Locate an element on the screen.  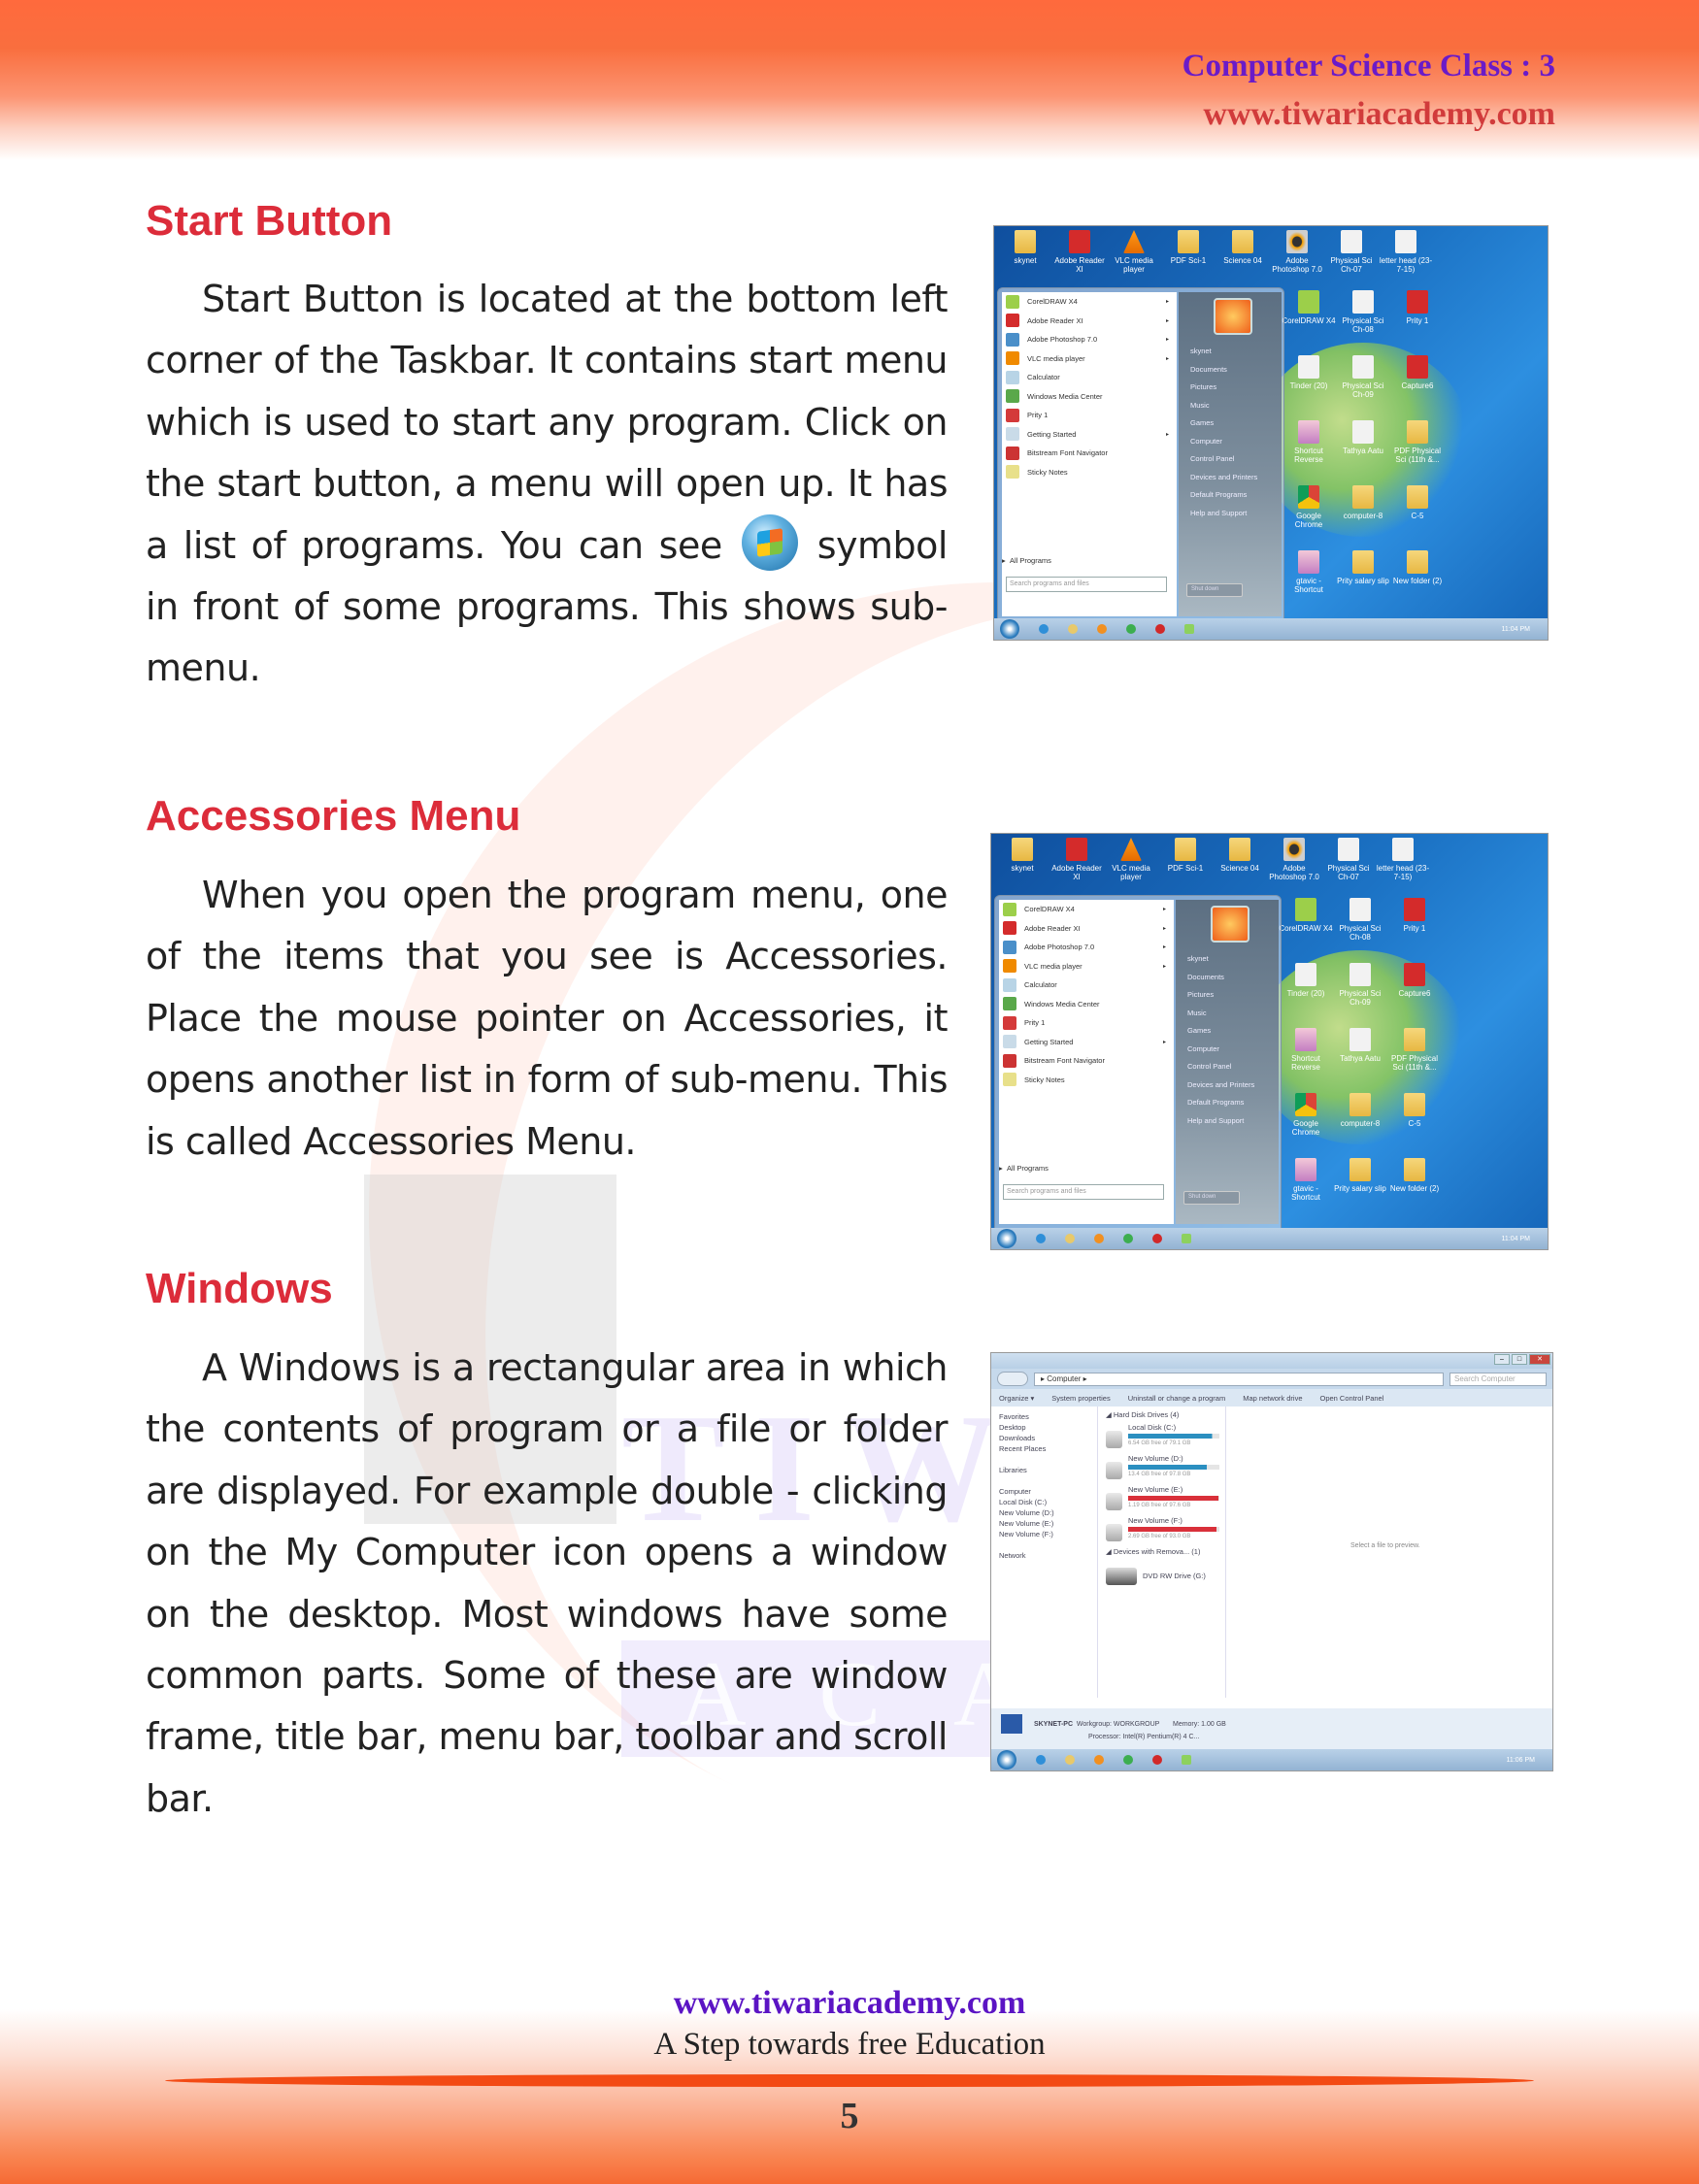
nav-item: Favorites is located at coordinates (1044, 1417).